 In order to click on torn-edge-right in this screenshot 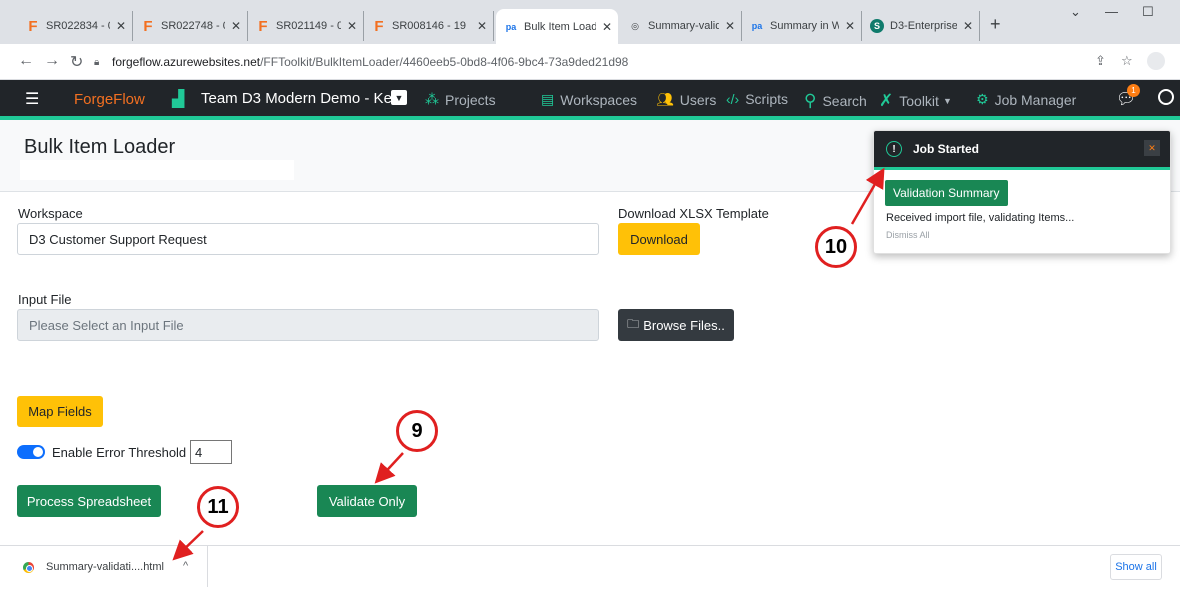, I will do `click(1187, 300)`.